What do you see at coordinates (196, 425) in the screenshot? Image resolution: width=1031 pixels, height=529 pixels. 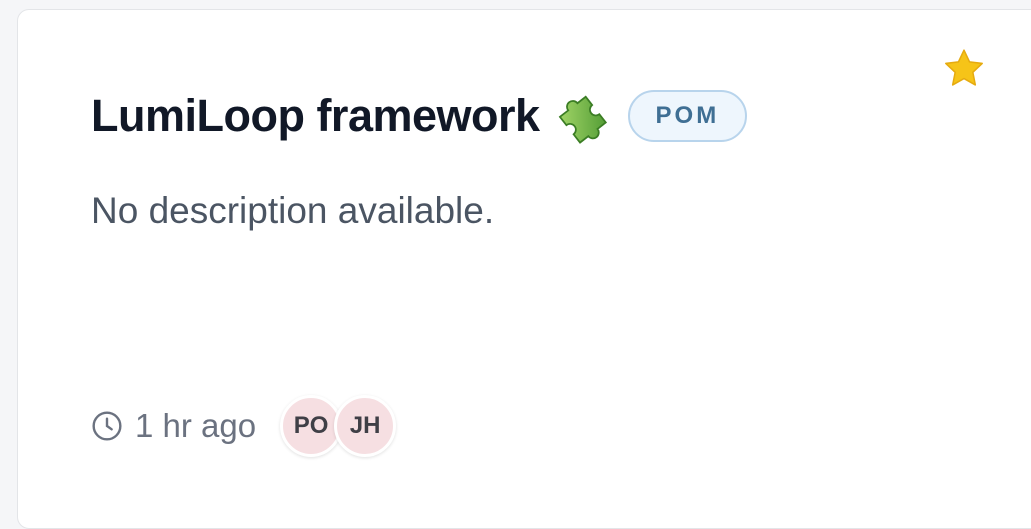 I see `last-updated-time: 1 hr ago` at bounding box center [196, 425].